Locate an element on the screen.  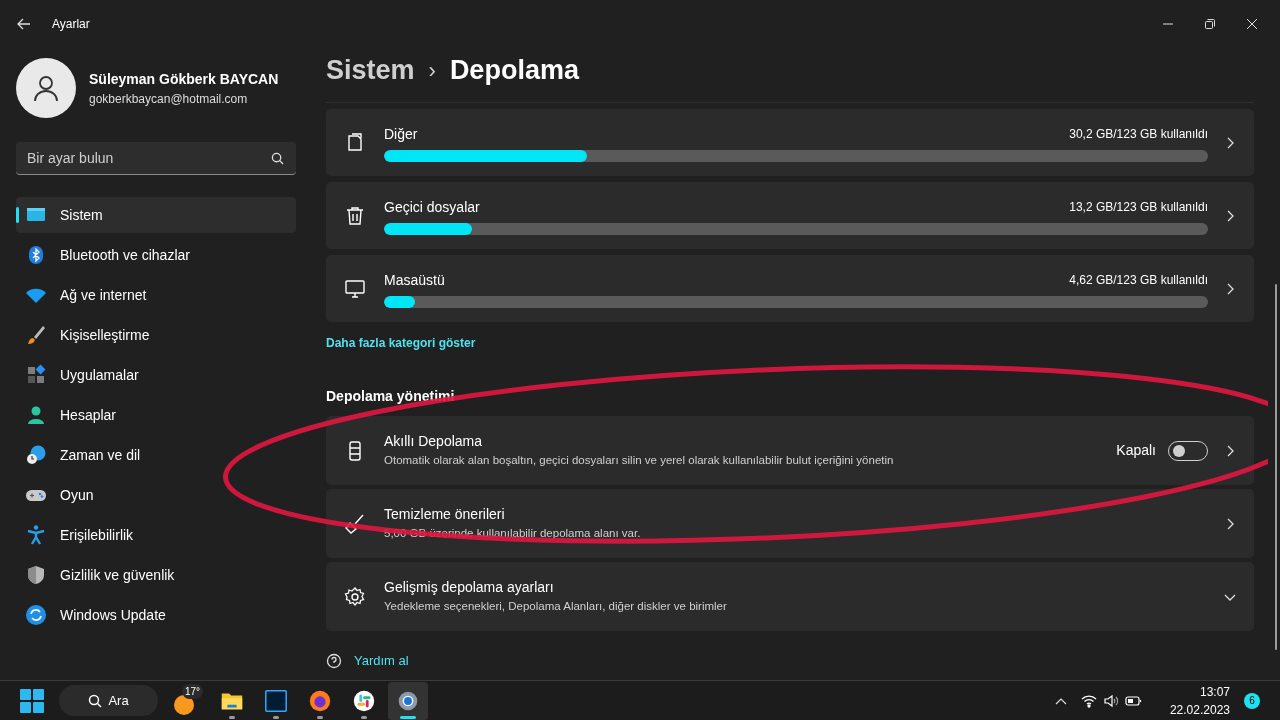
battery-icon is located at coordinates (1133, 700).